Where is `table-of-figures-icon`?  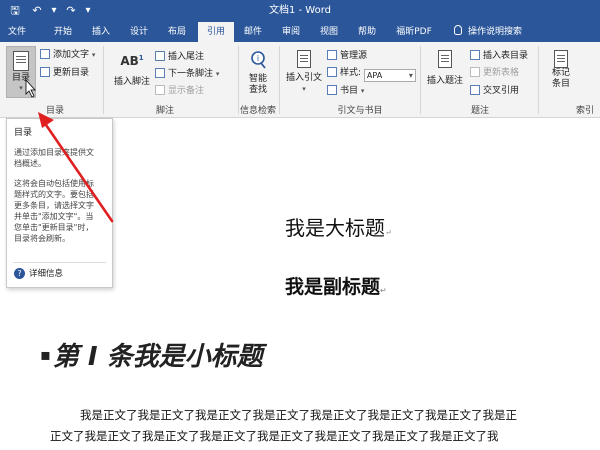
table-of-figures-icon is located at coordinates (475, 55).